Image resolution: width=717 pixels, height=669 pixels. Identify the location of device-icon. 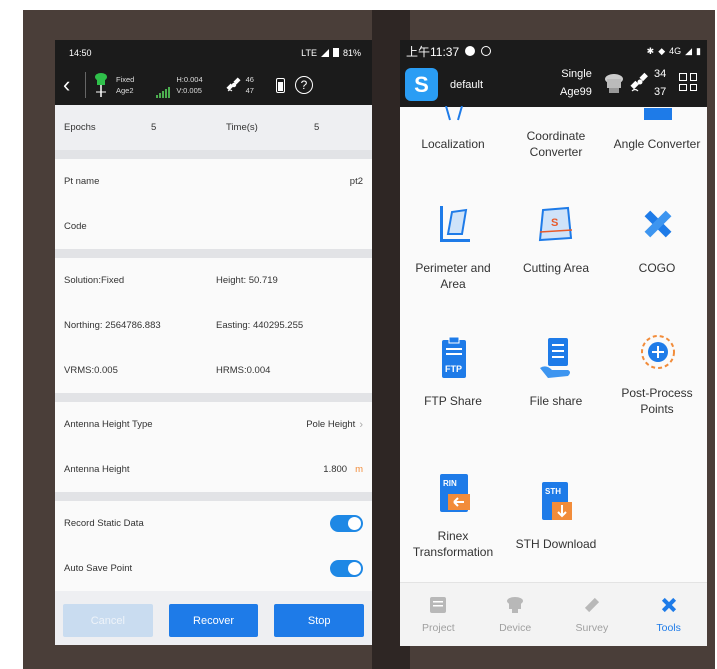
(515, 605).